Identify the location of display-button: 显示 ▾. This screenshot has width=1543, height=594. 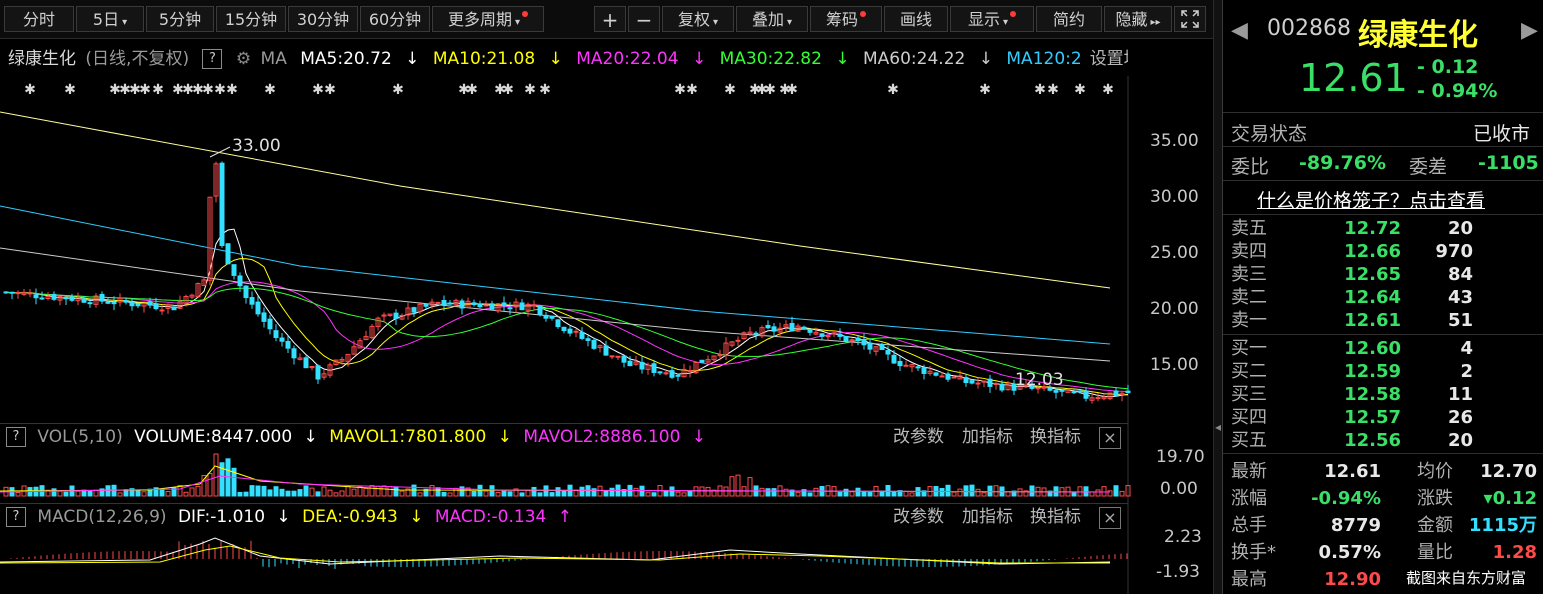
(992, 19).